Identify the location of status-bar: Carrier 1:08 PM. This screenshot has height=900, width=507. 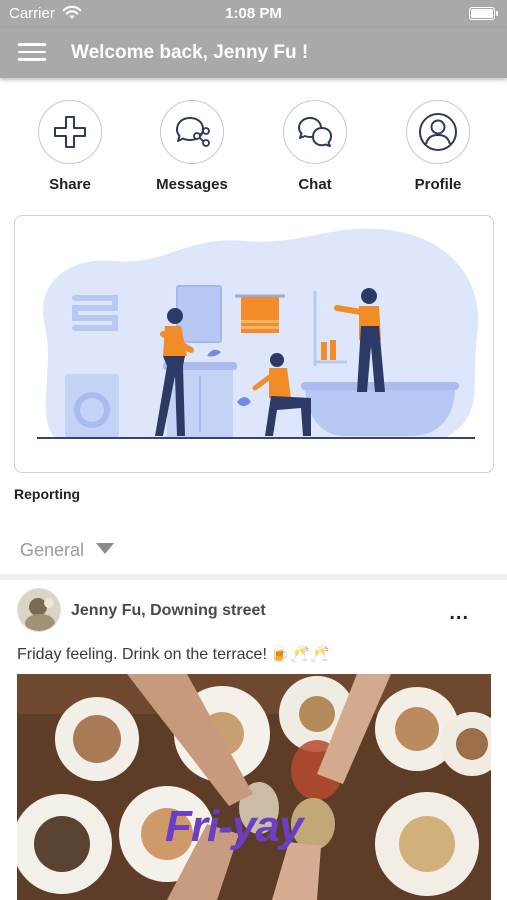
(253, 14).